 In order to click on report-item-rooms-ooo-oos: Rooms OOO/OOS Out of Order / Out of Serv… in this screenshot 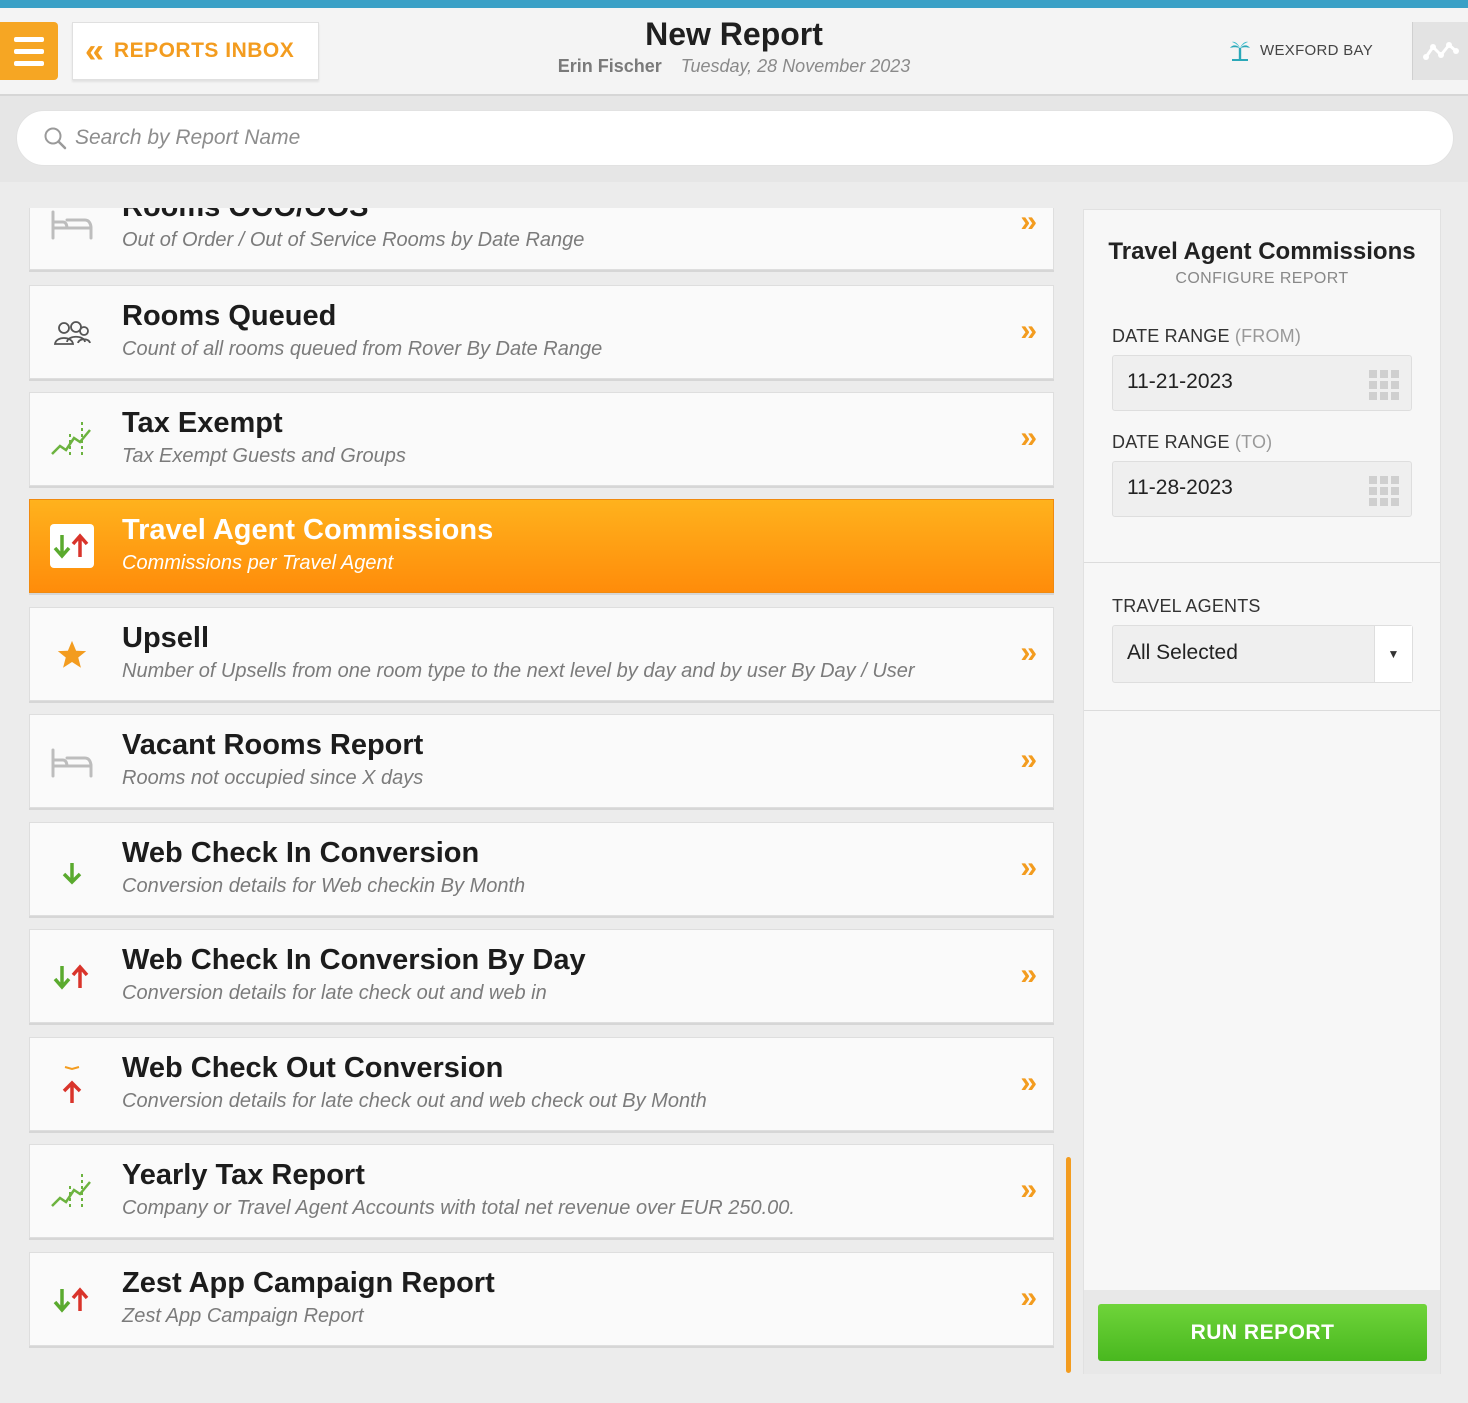, I will do `click(541, 239)`.